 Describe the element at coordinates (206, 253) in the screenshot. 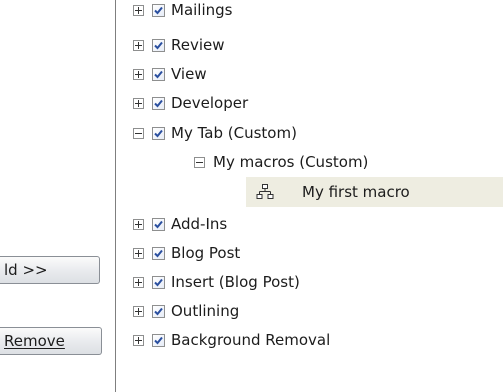

I see `tree-item-label: Blog Post` at that location.